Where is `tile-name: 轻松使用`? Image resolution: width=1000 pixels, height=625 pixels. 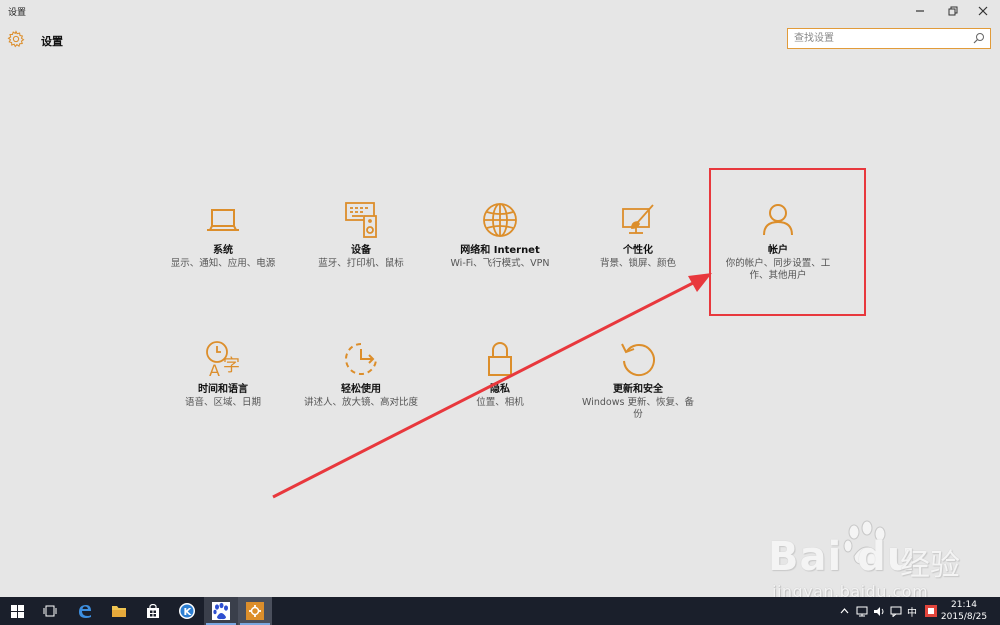 tile-name: 轻松使用 is located at coordinates (361, 389).